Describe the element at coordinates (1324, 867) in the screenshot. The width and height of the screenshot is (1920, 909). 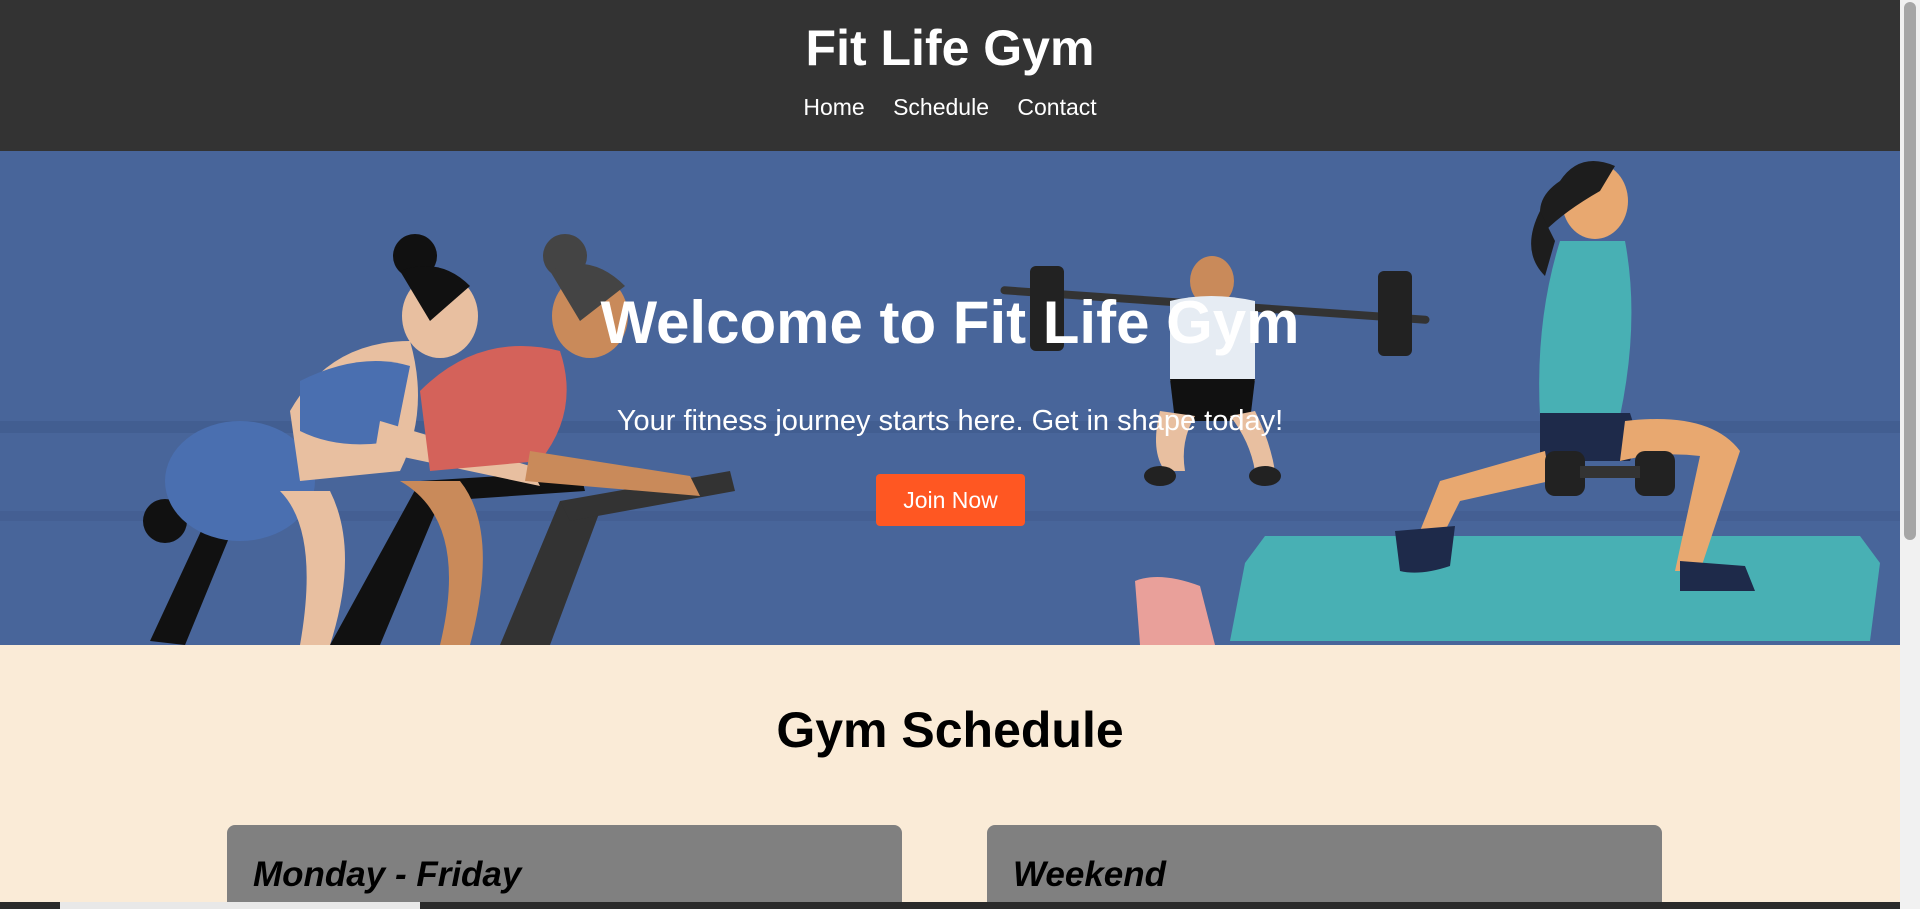
I see `schedule-card-weekend: Weekend` at that location.